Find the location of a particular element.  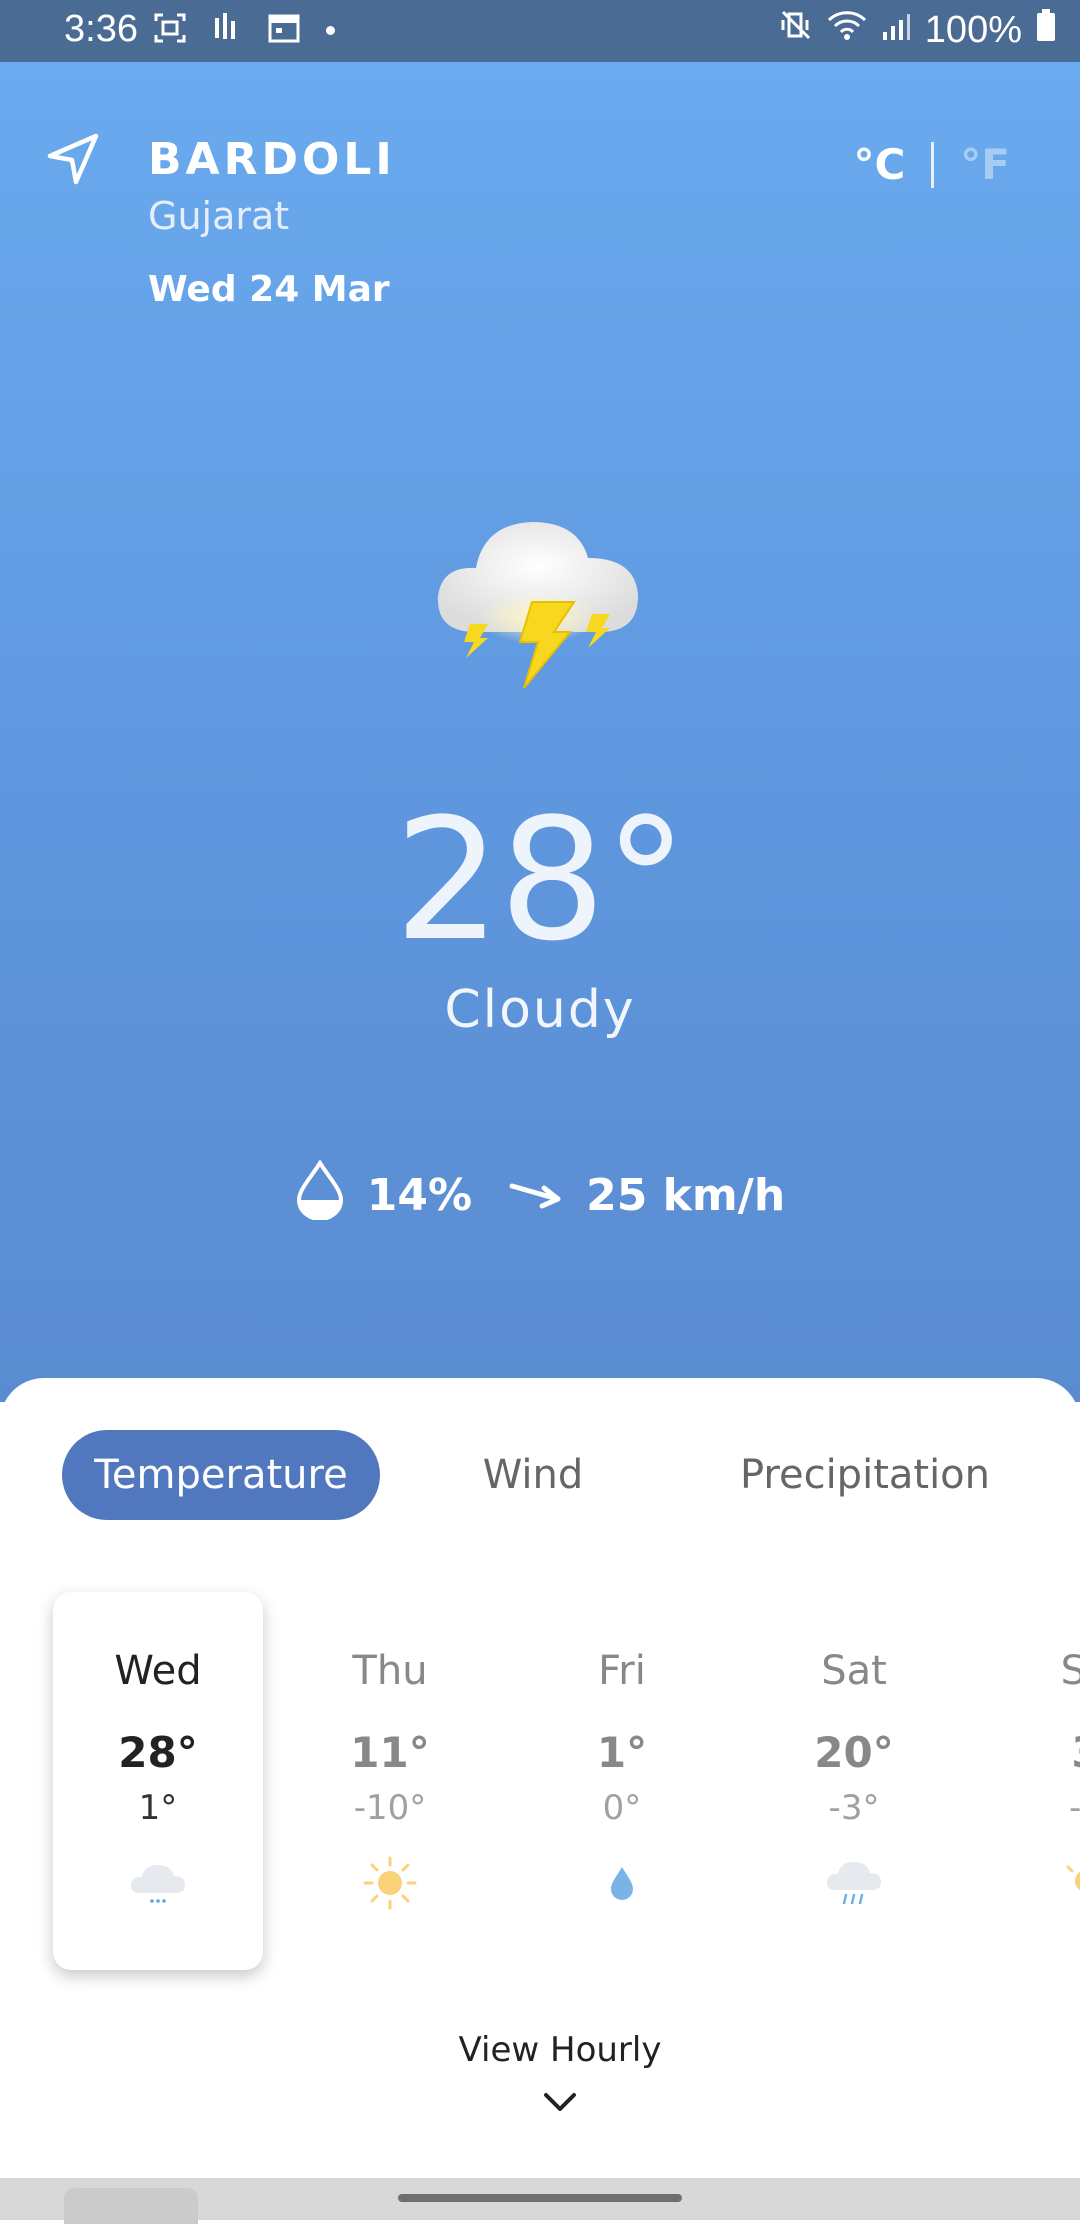

day-name: Thu is located at coordinates (390, 1671).